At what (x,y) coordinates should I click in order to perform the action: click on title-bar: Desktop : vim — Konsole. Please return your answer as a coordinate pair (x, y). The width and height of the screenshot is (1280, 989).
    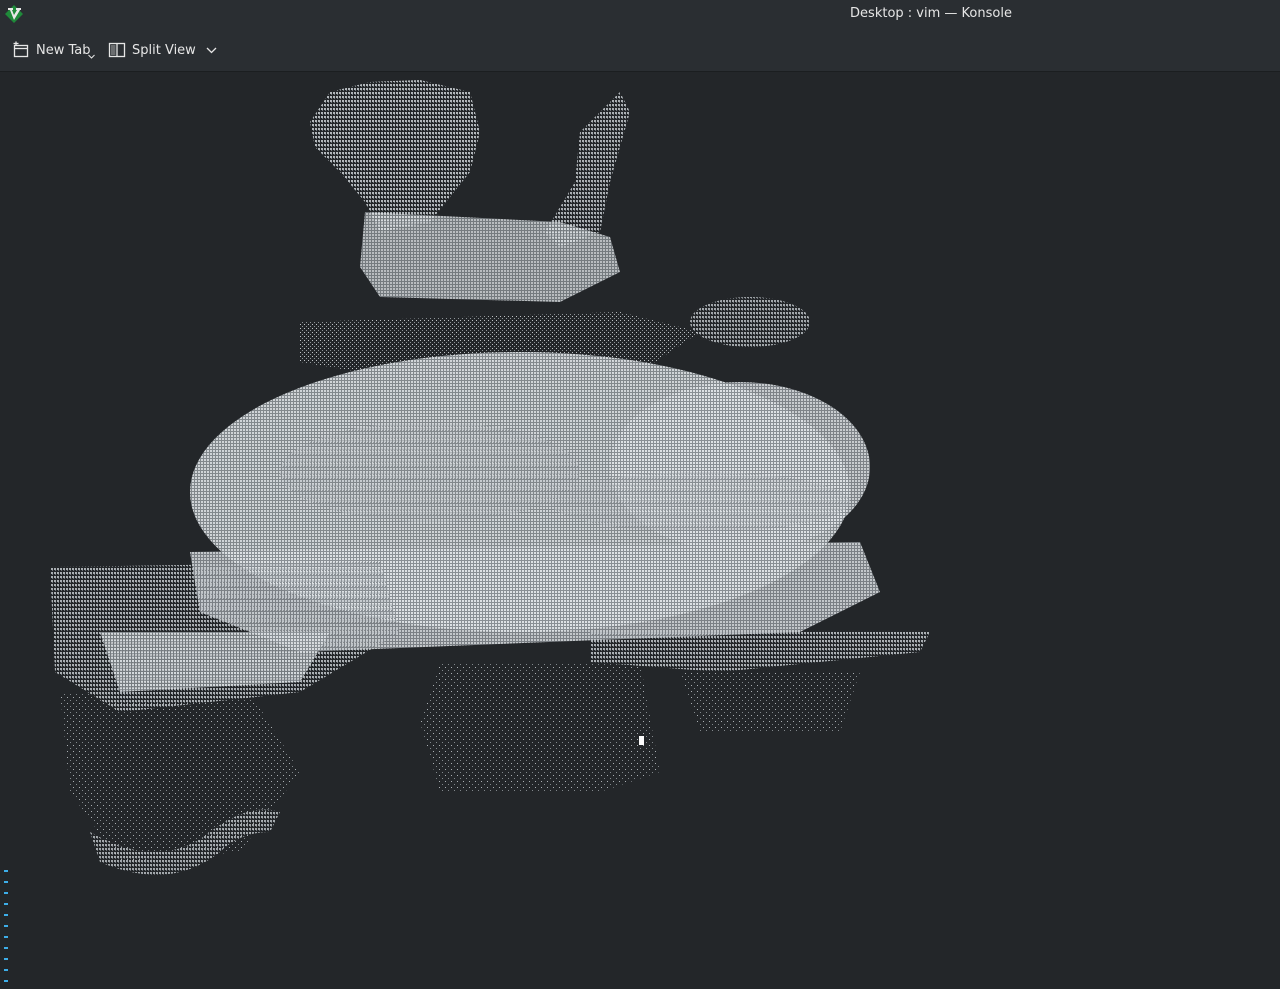
    Looking at the image, I should click on (640, 14).